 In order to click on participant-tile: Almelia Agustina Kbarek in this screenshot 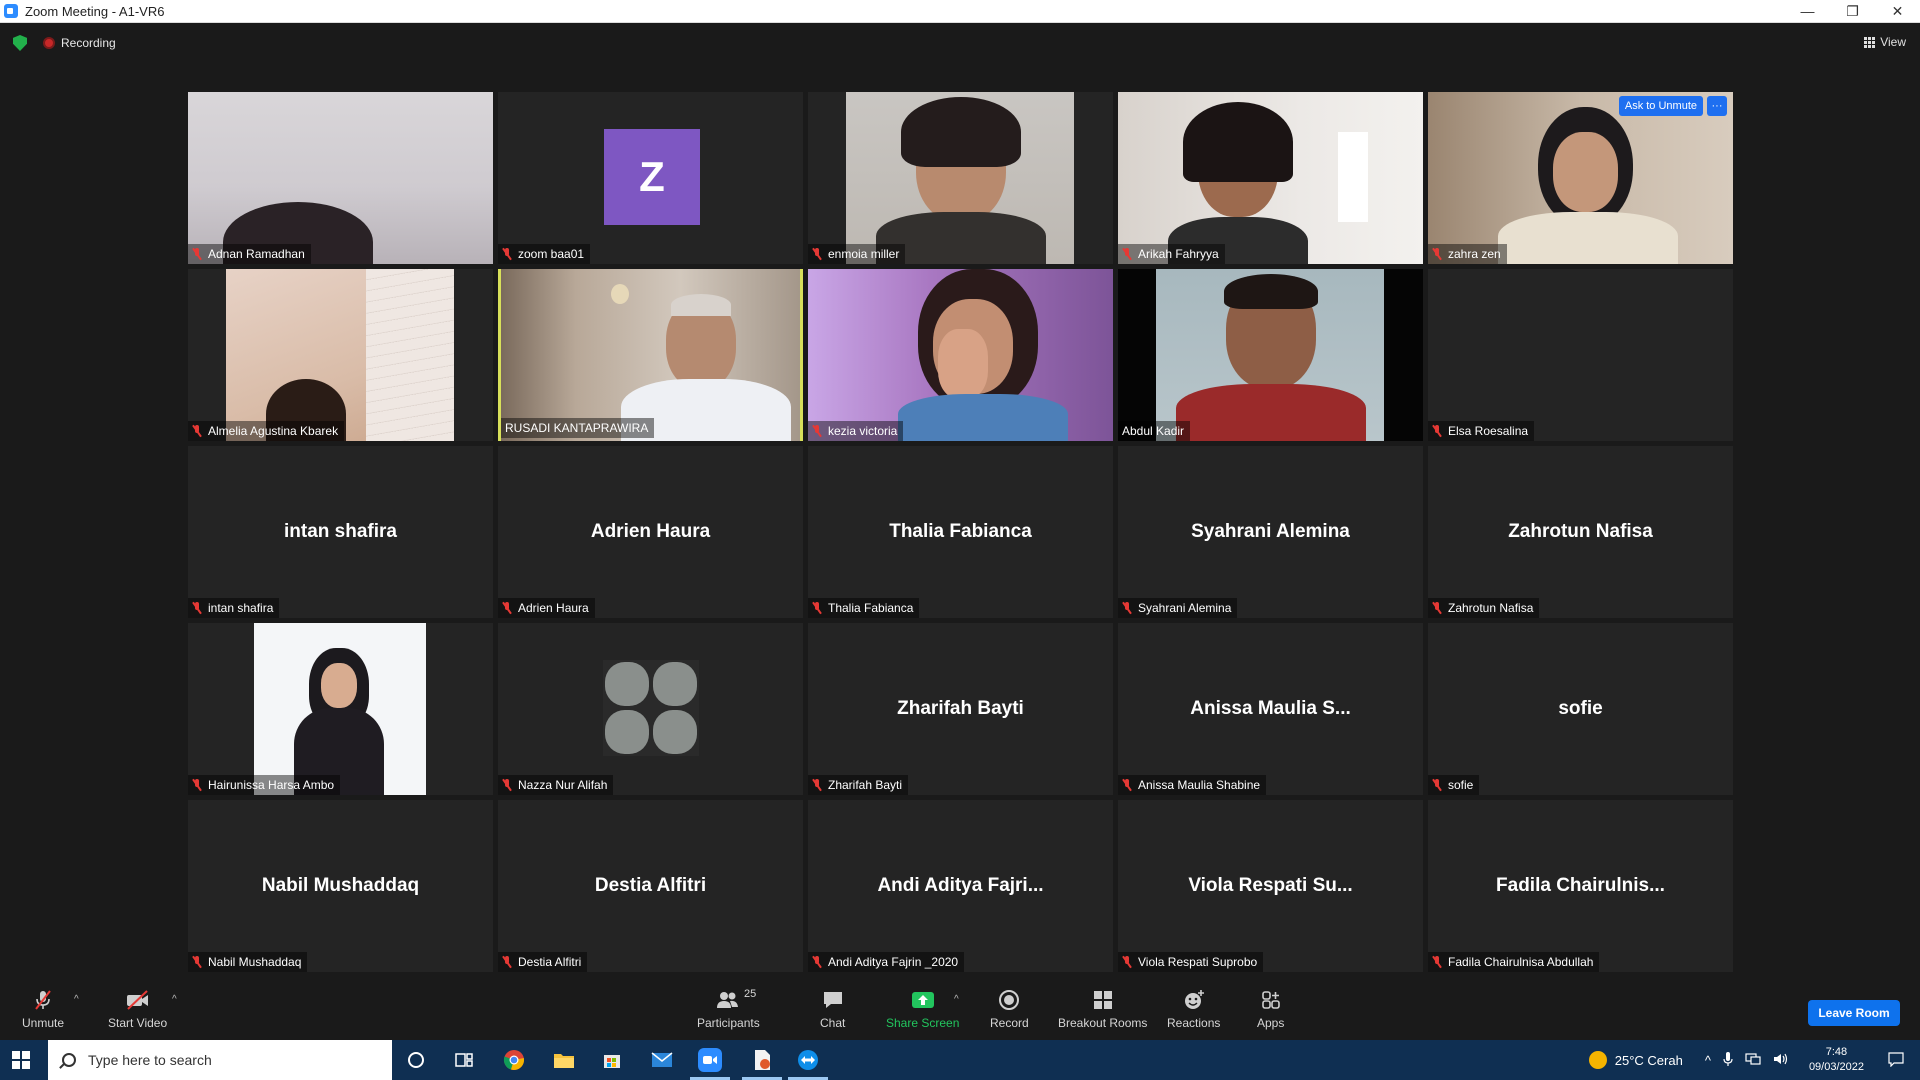, I will do `click(340, 355)`.